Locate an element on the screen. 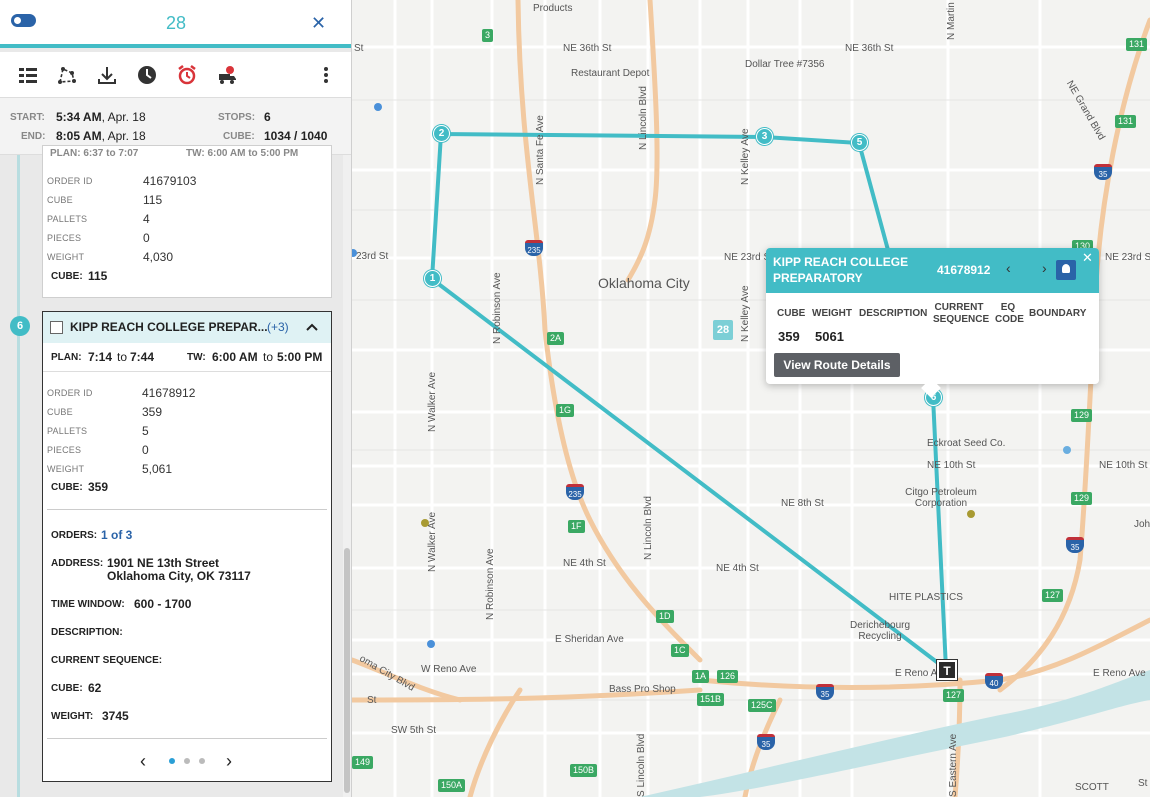  truck-gear-icon is located at coordinates (227, 75).